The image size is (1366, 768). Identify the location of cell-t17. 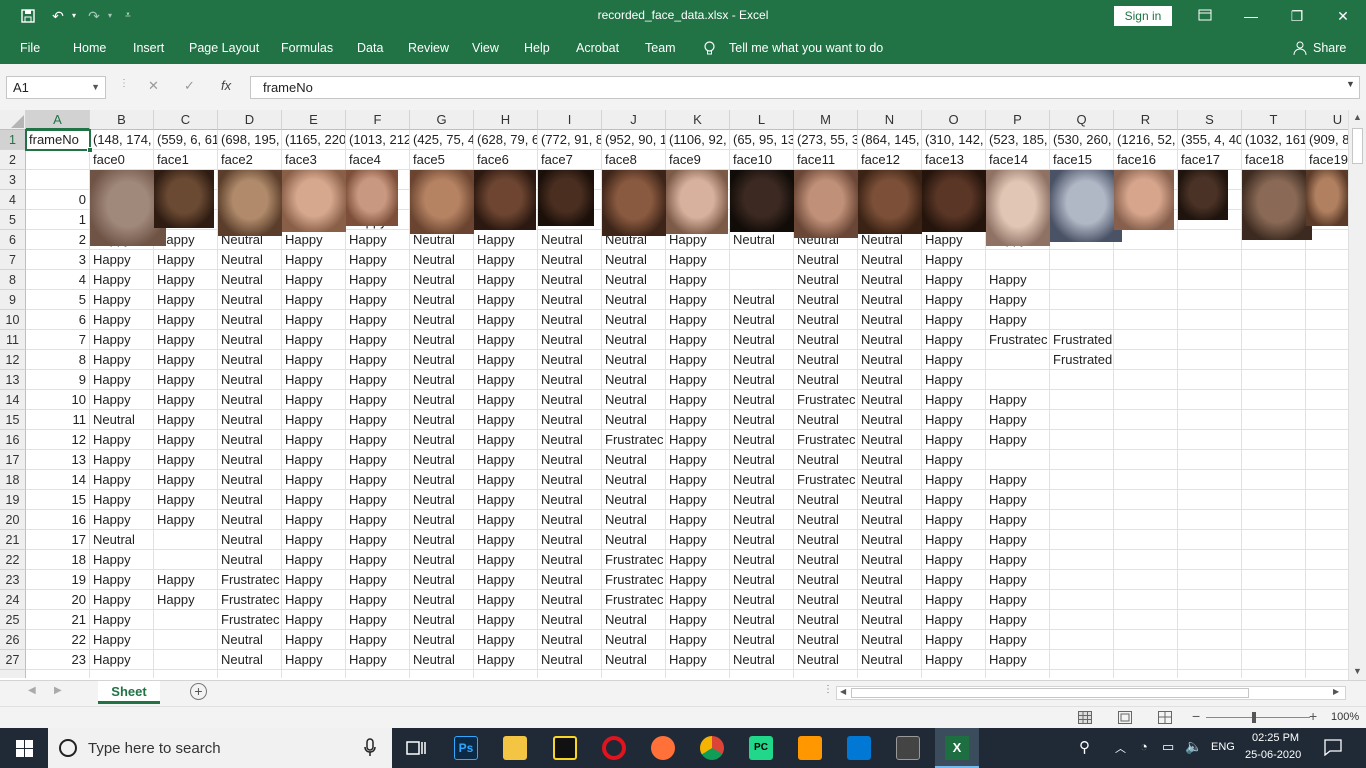
(1274, 460).